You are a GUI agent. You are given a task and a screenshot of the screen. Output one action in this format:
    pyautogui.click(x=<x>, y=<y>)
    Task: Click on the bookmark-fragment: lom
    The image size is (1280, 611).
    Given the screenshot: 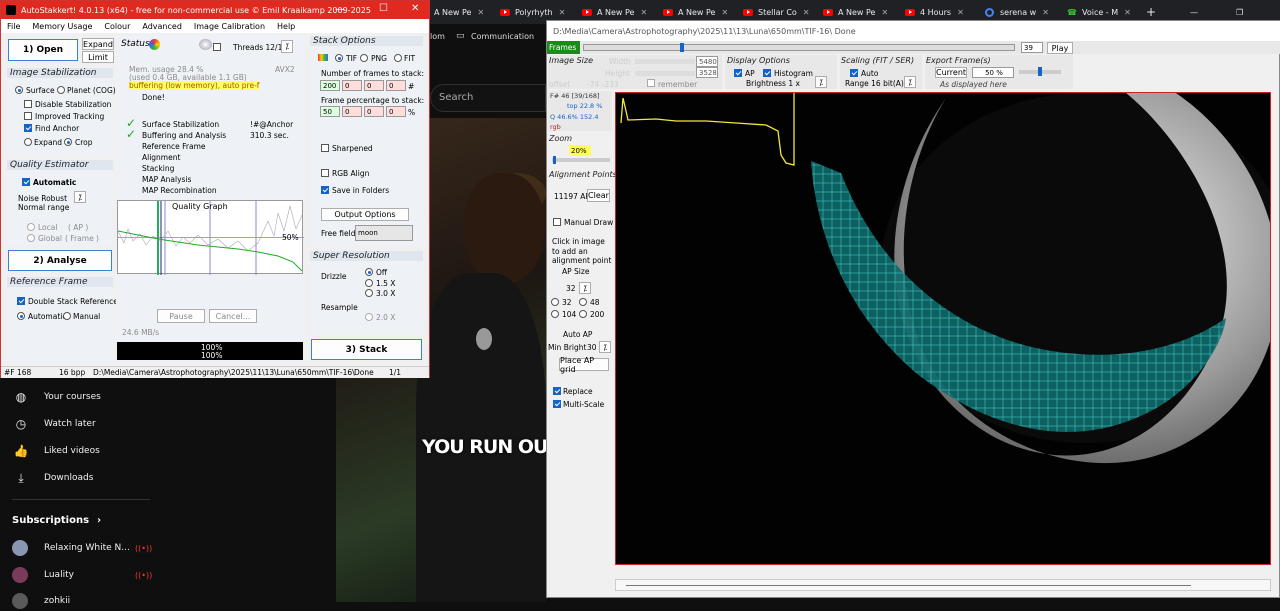 What is the action you would take?
    pyautogui.click(x=437, y=36)
    